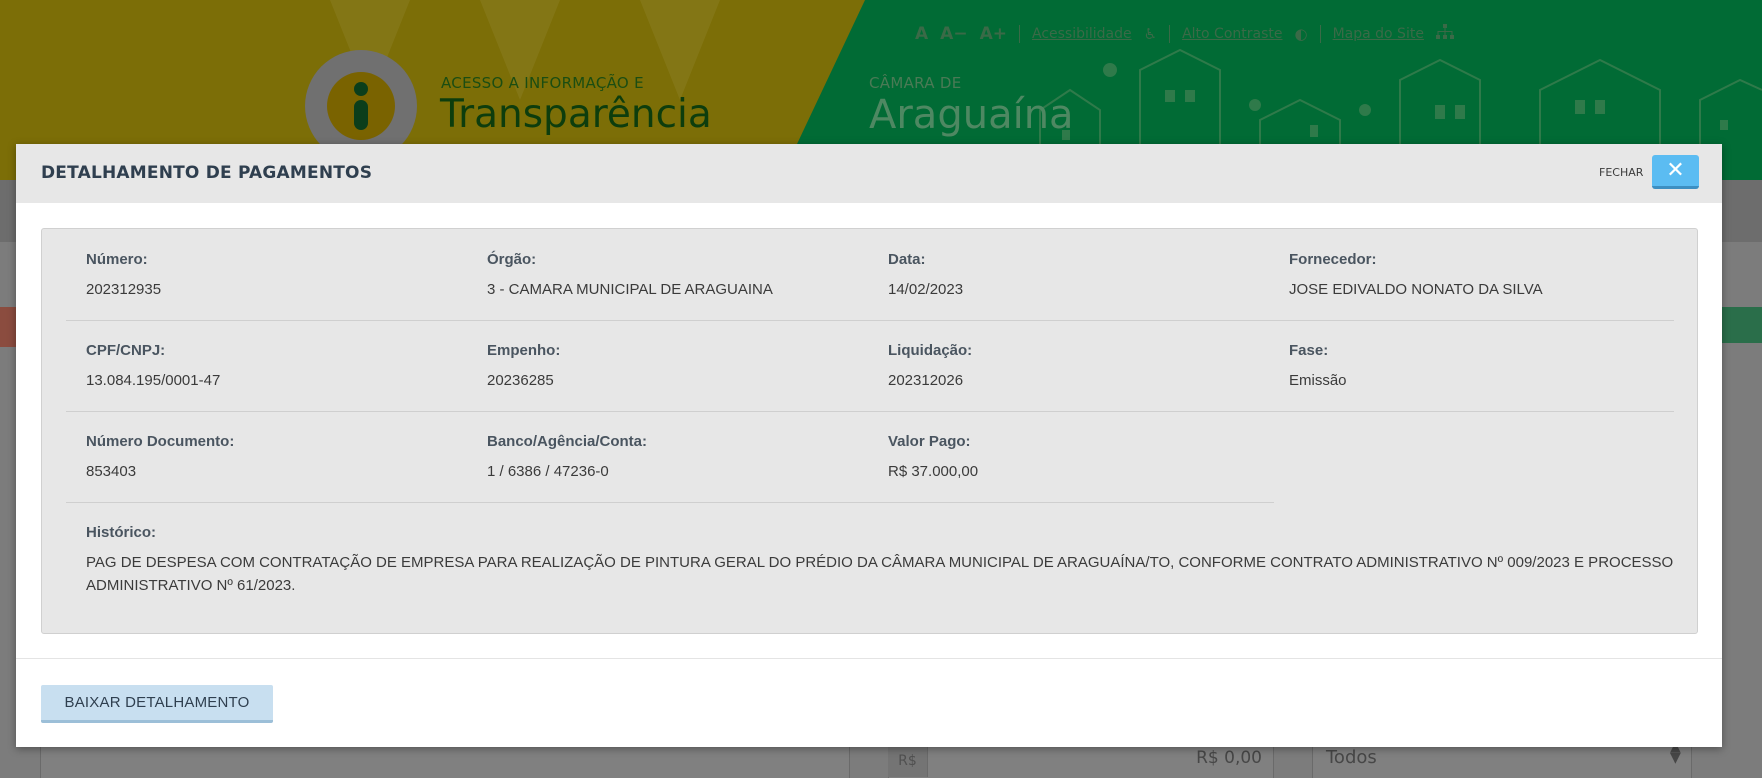 This screenshot has width=1762, height=778. I want to click on close-icon: ✕, so click(1675, 170).